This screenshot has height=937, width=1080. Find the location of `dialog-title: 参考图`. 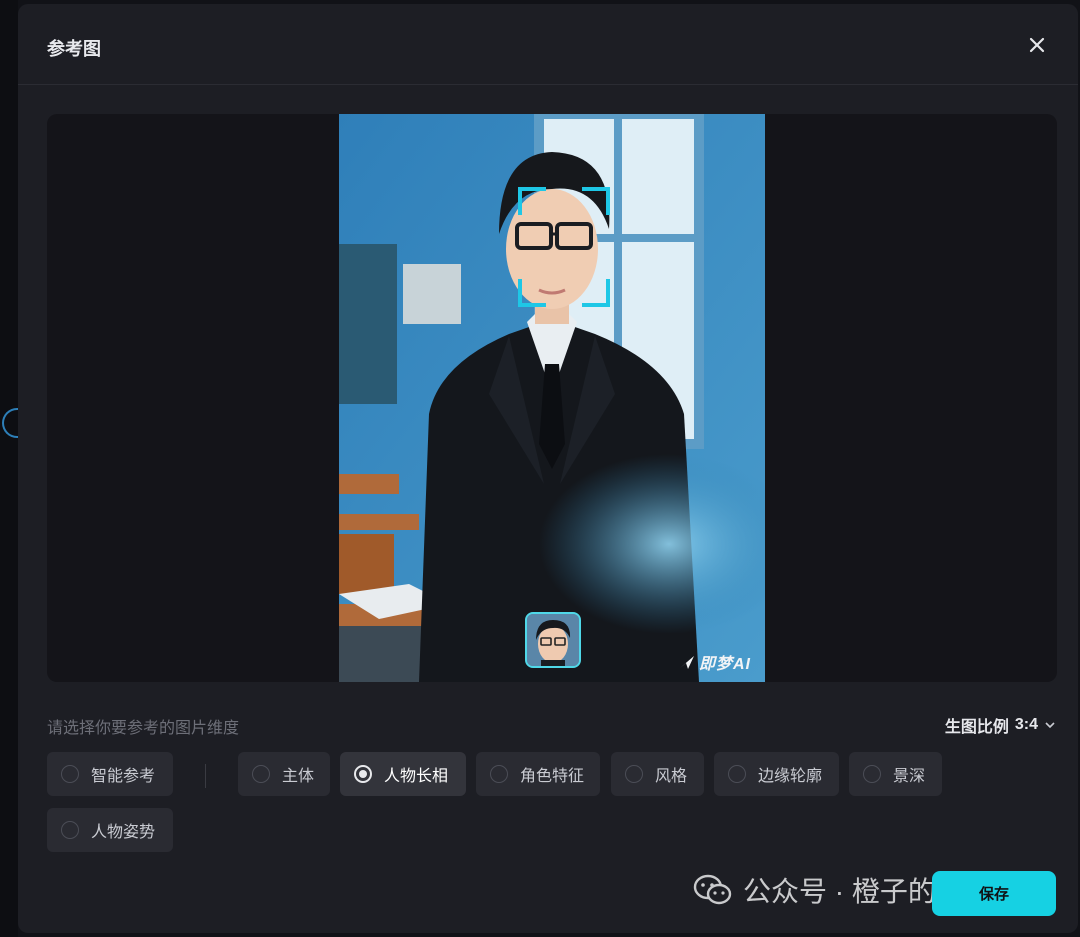

dialog-title: 参考图 is located at coordinates (74, 49).